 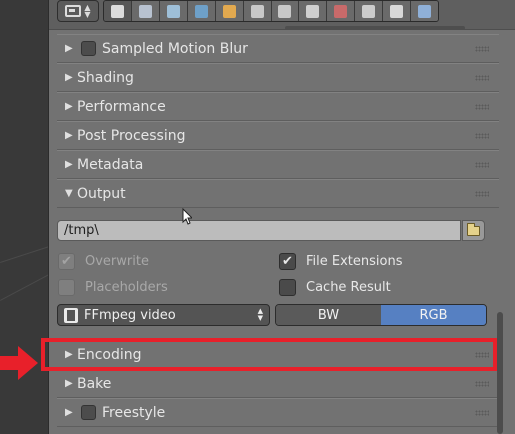 I want to click on panel-sampled-motion-blur: ▶ Sampled Motion Blur, so click(x=278, y=48).